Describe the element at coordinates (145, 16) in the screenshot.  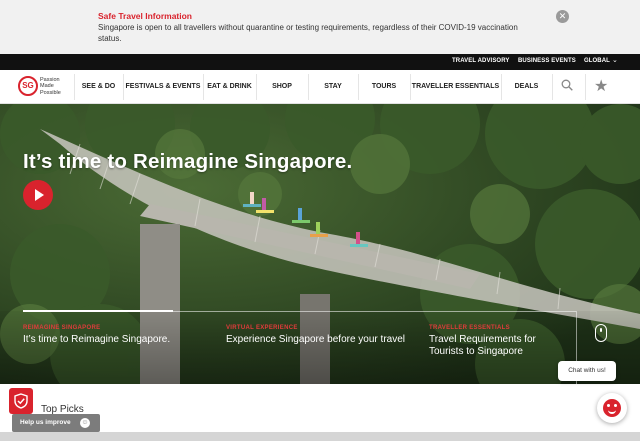
I see `alert-title: Safe Travel Information` at that location.